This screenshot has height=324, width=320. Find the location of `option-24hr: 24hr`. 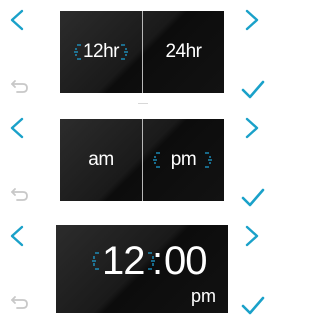

option-24hr: 24hr is located at coordinates (183, 52).